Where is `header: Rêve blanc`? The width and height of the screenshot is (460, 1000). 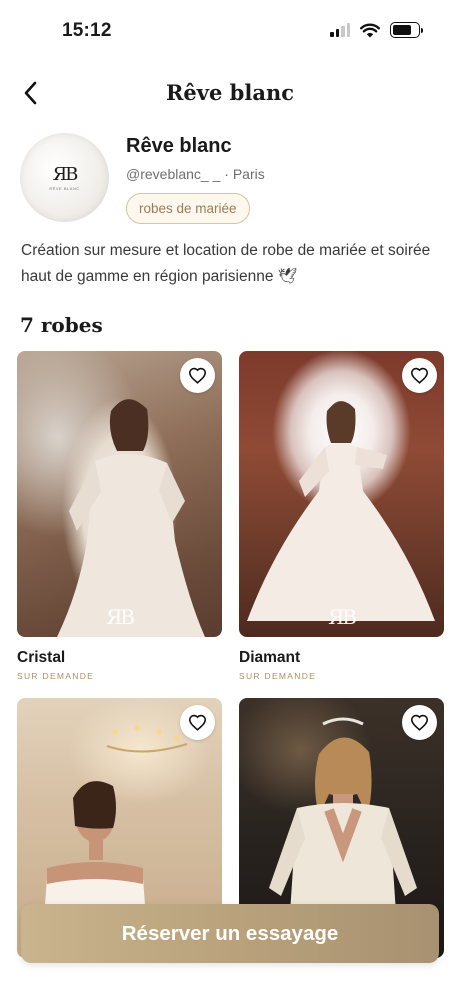
header: Rêve blanc is located at coordinates (230, 95).